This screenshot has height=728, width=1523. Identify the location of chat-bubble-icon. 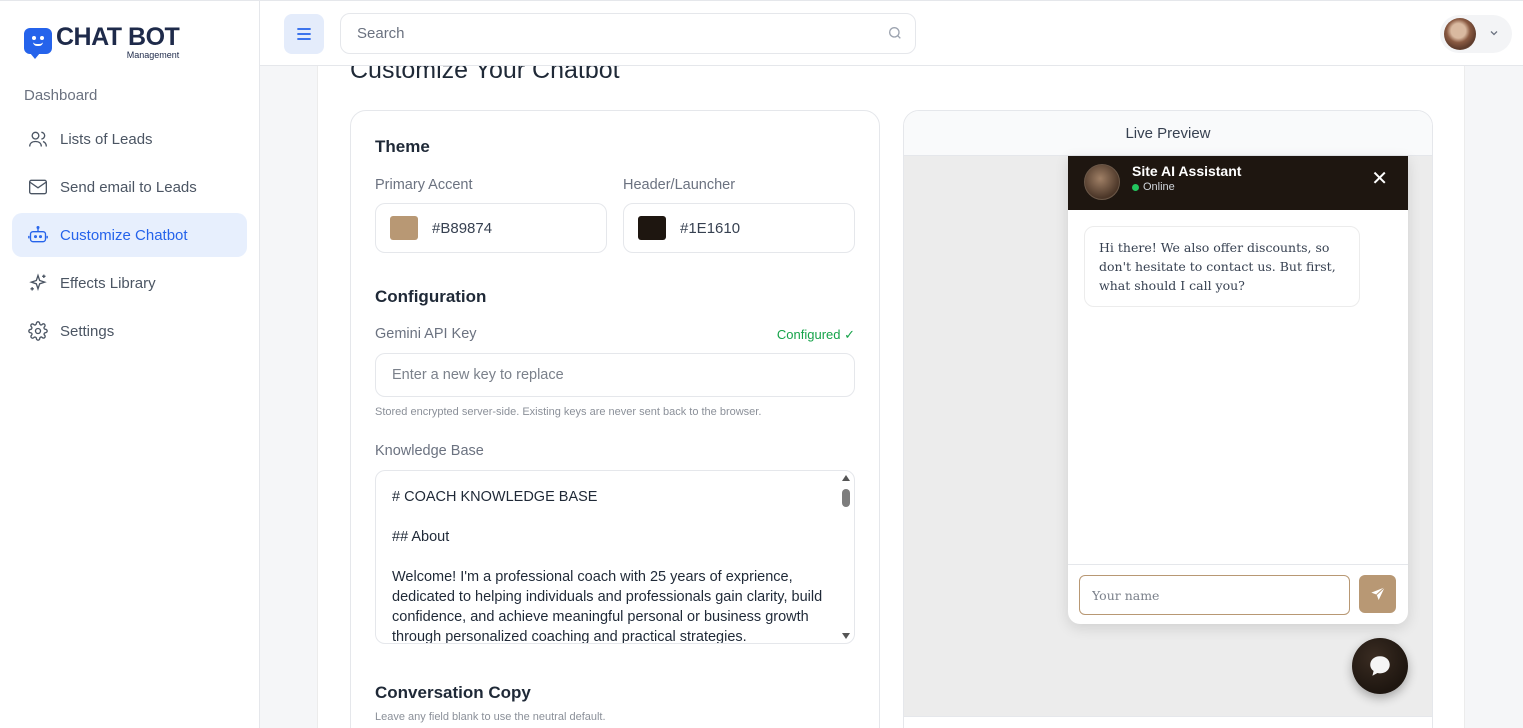
(1380, 666).